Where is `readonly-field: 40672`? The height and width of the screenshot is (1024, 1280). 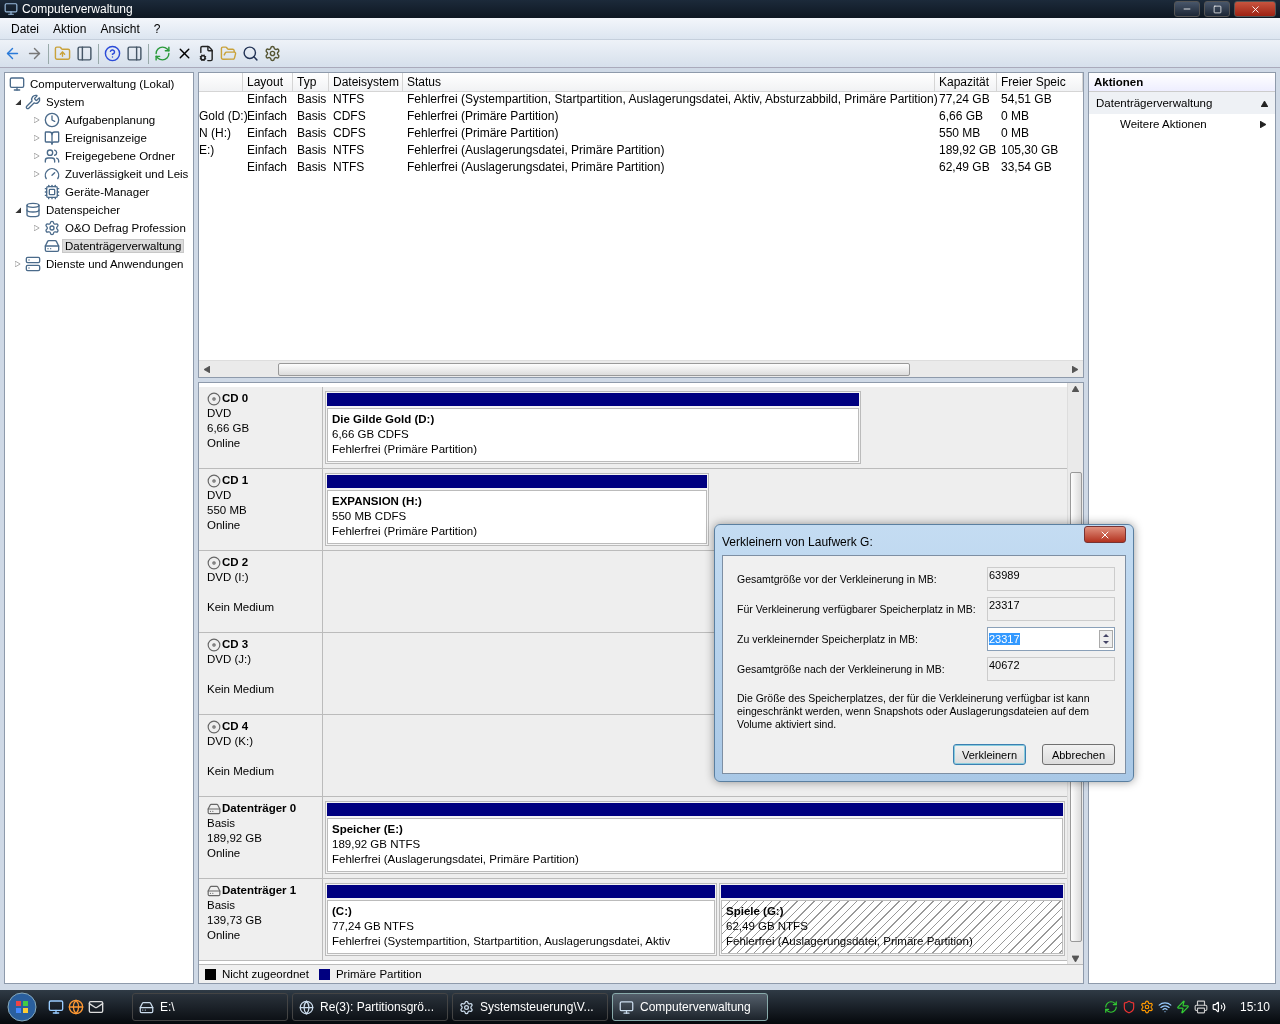
readonly-field: 40672 is located at coordinates (1051, 668).